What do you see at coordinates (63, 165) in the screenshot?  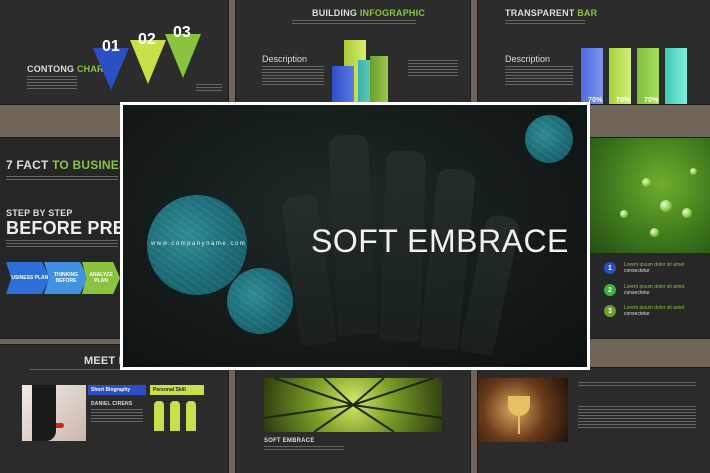 I see `slide-title: 7 FACT TO BUSINESS` at bounding box center [63, 165].